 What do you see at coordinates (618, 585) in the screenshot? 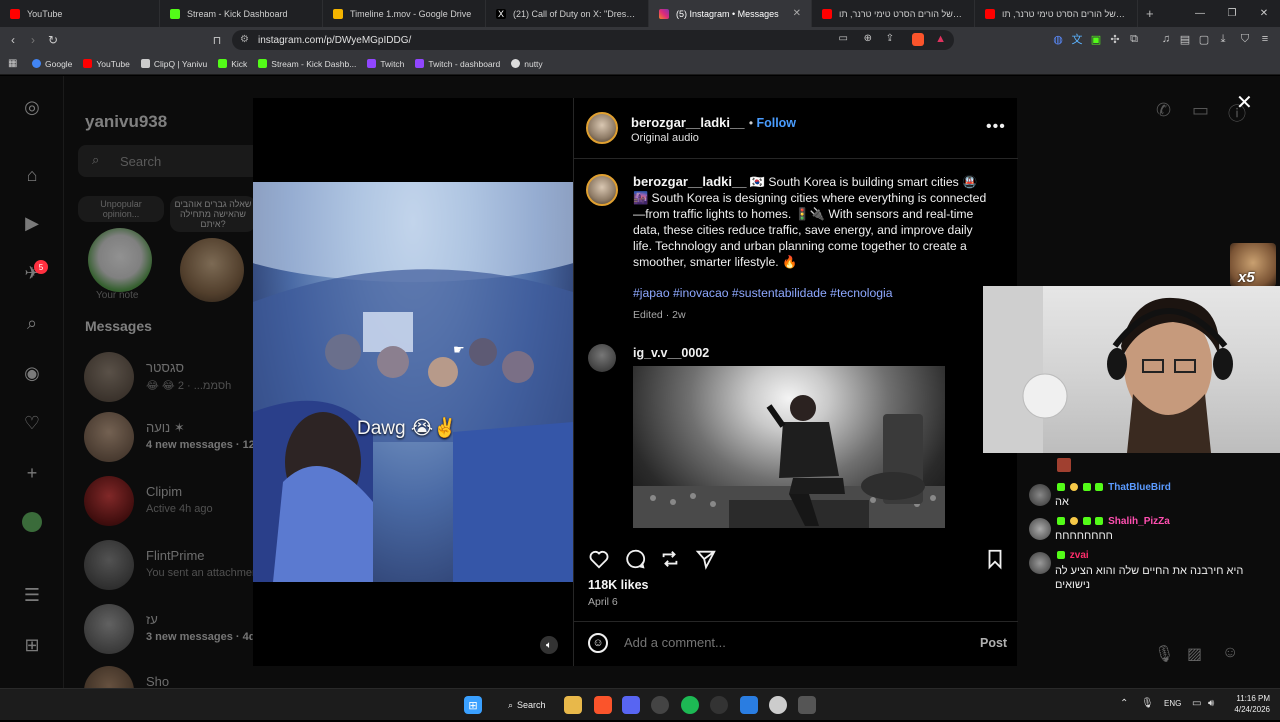
I see `likes-count: 118K likes` at bounding box center [618, 585].